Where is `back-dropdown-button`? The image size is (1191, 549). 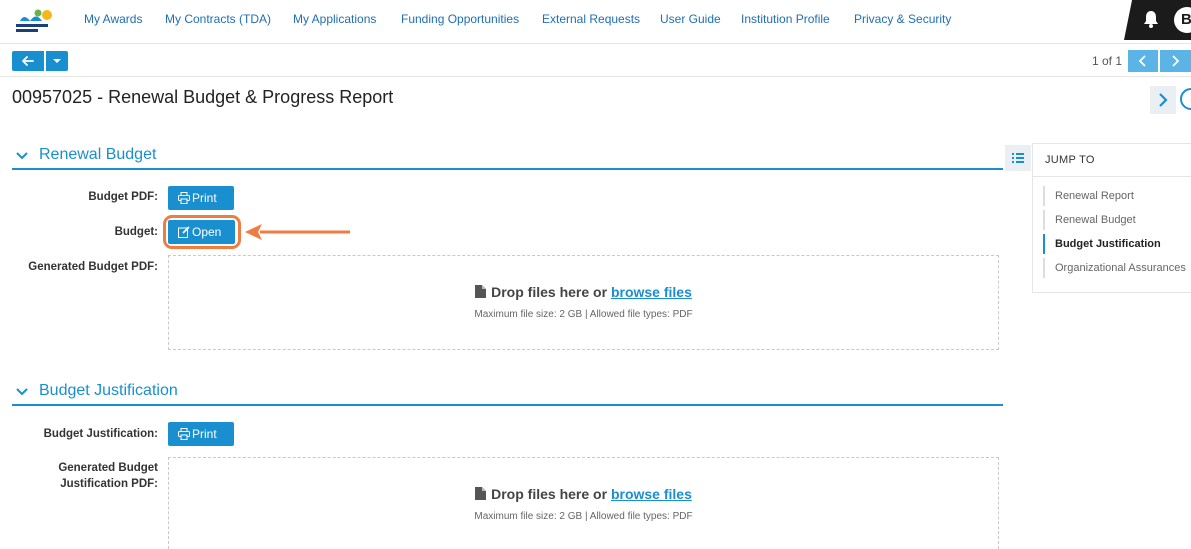 back-dropdown-button is located at coordinates (57, 61).